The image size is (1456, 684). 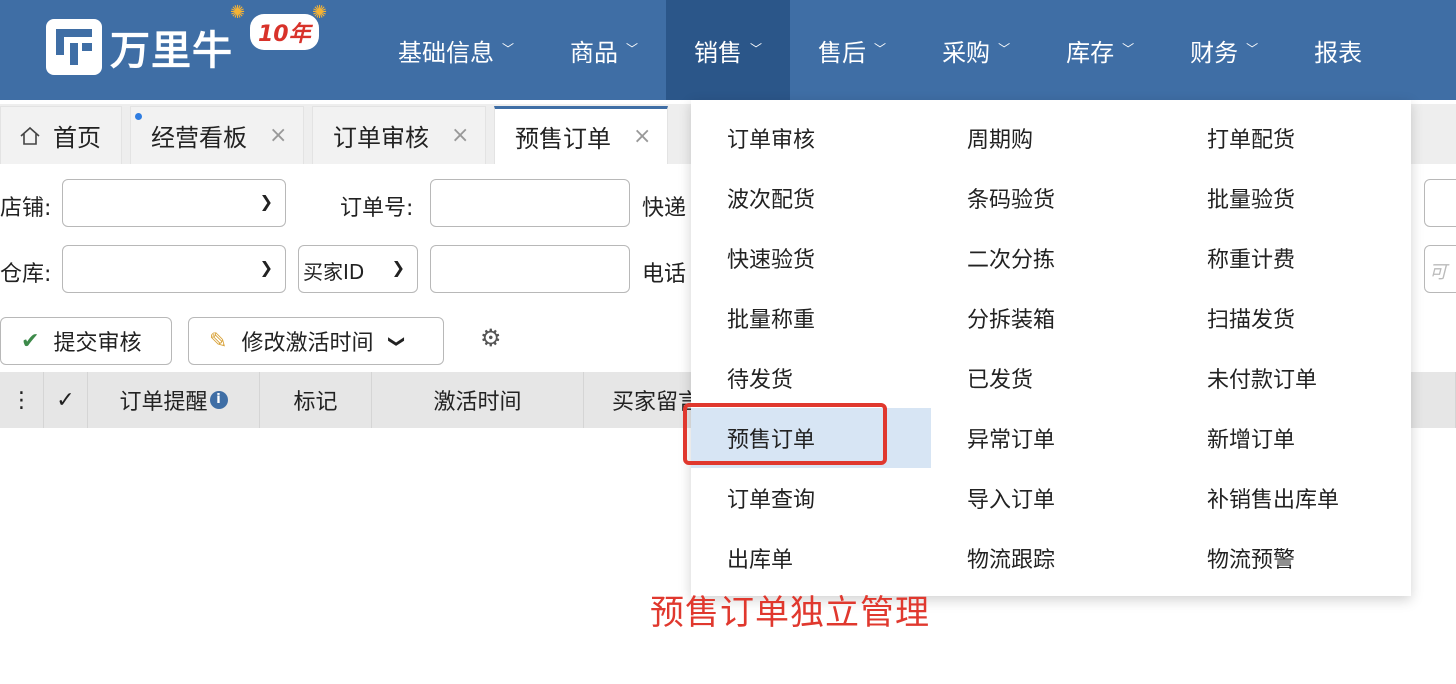 I want to click on menu-item: 称重计费, so click(x=1291, y=258).